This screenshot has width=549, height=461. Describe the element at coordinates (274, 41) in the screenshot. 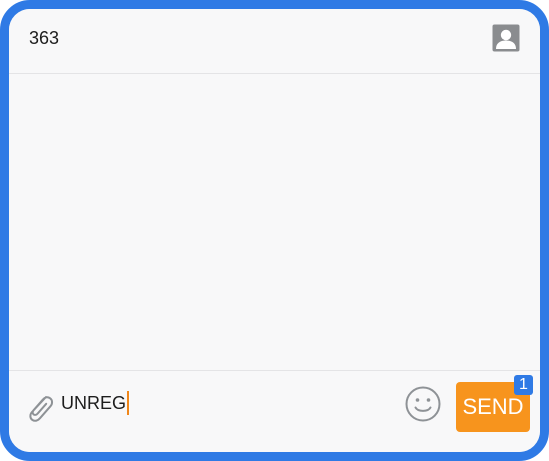

I see `conversation-header: 363` at that location.